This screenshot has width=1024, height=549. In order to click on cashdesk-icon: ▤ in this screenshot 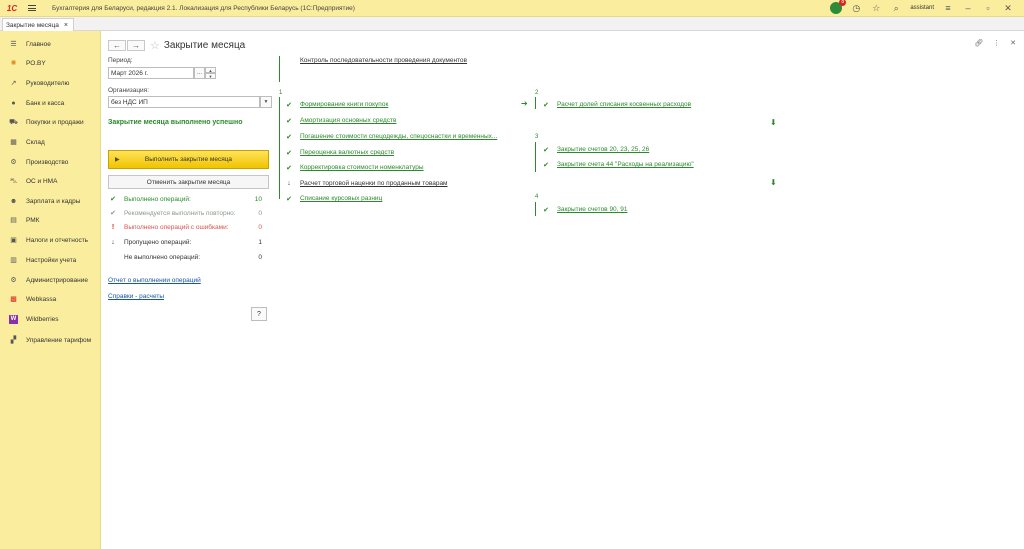, I will do `click(13, 220)`.